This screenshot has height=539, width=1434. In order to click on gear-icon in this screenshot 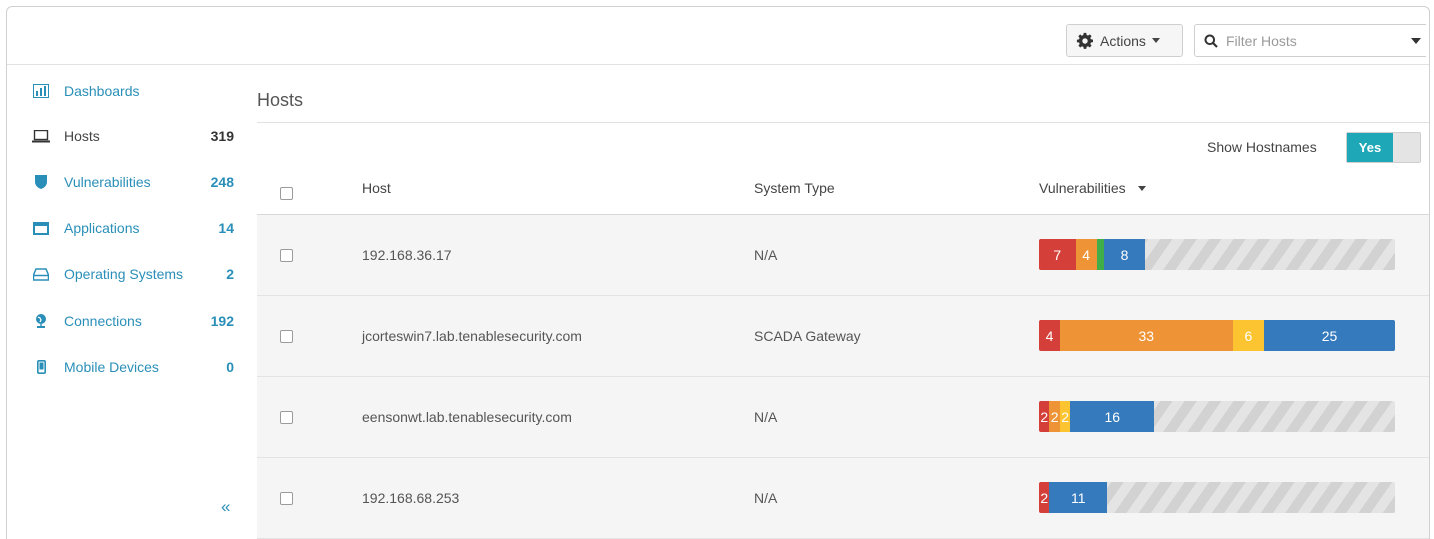, I will do `click(1085, 40)`.